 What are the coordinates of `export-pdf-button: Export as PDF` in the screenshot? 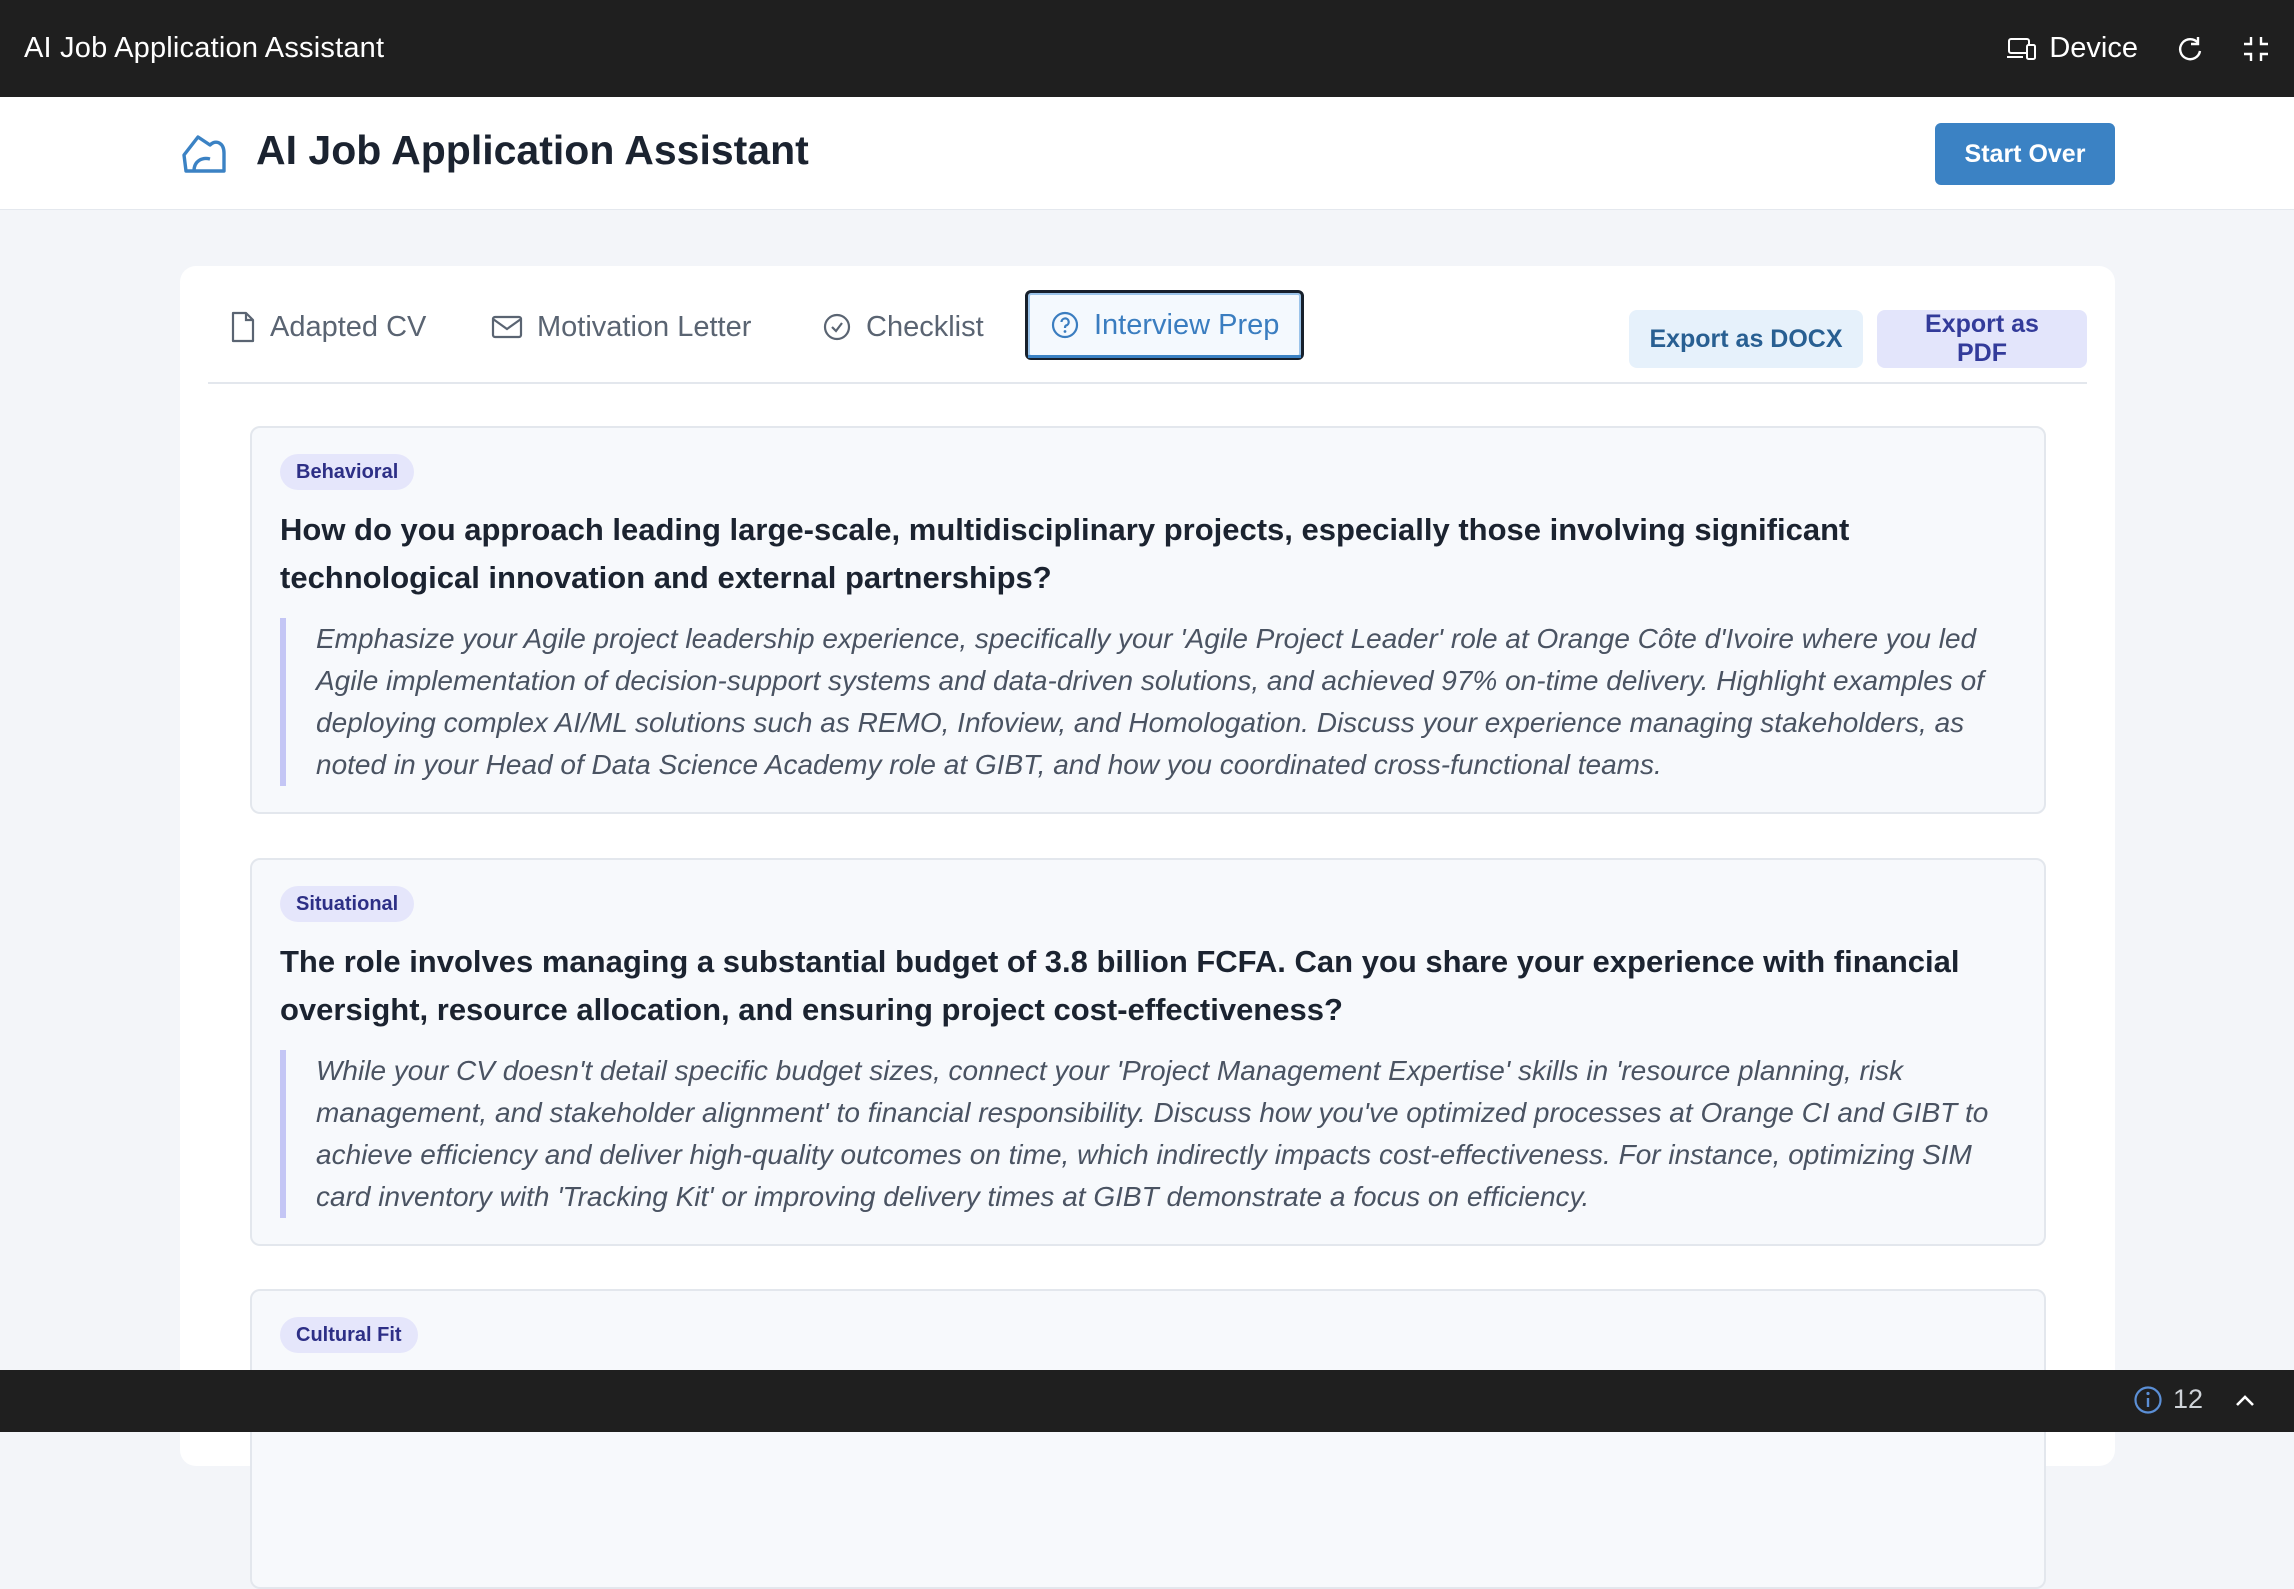 It's located at (1982, 339).